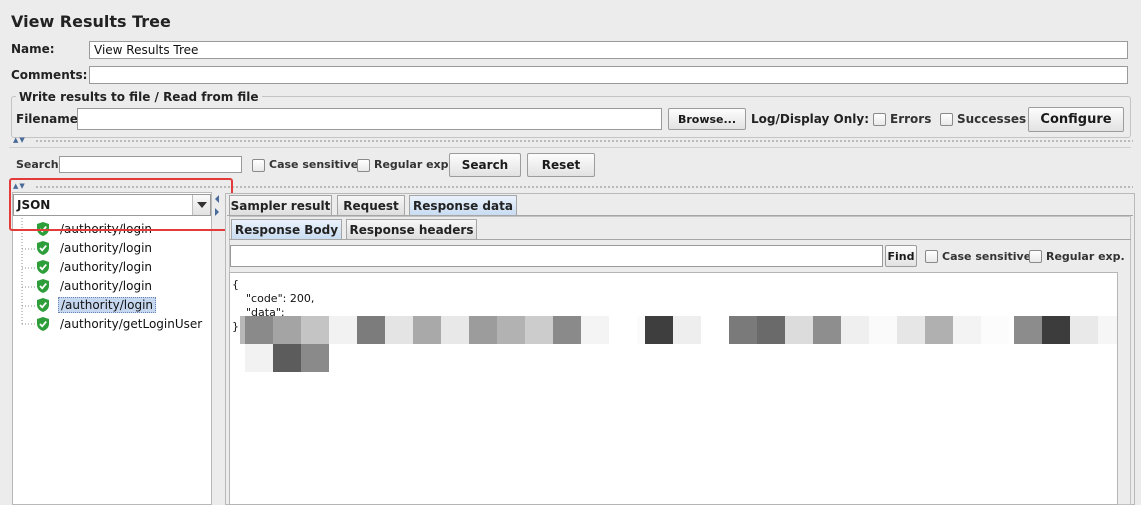 This screenshot has width=1141, height=505. What do you see at coordinates (150, 164) in the screenshot?
I see `search-input` at bounding box center [150, 164].